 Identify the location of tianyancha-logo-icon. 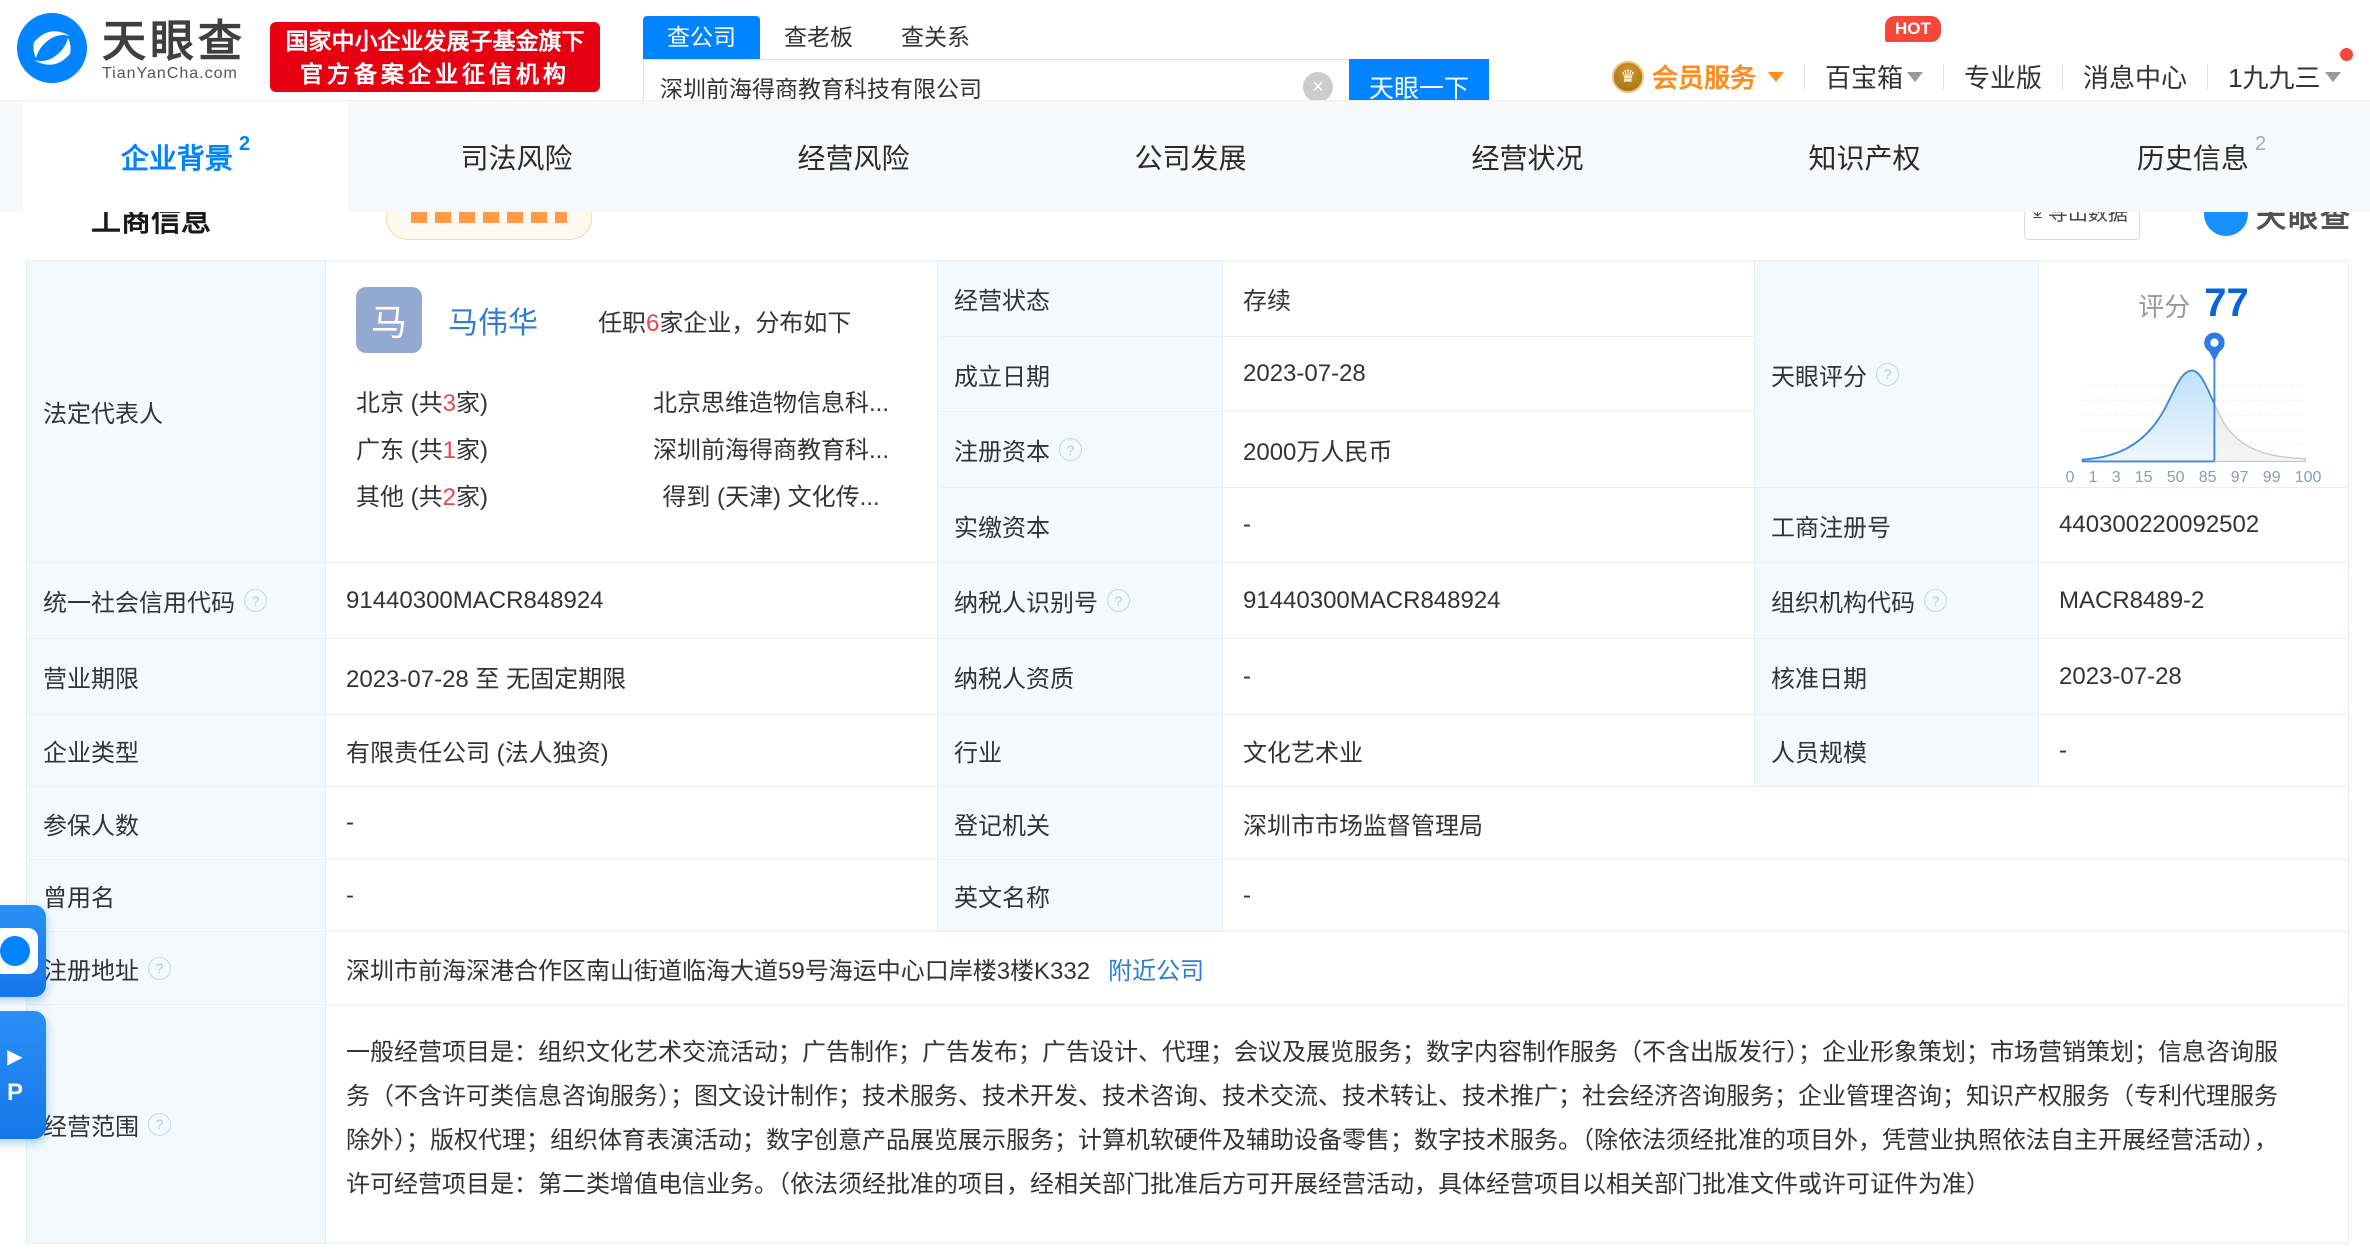
(52, 50).